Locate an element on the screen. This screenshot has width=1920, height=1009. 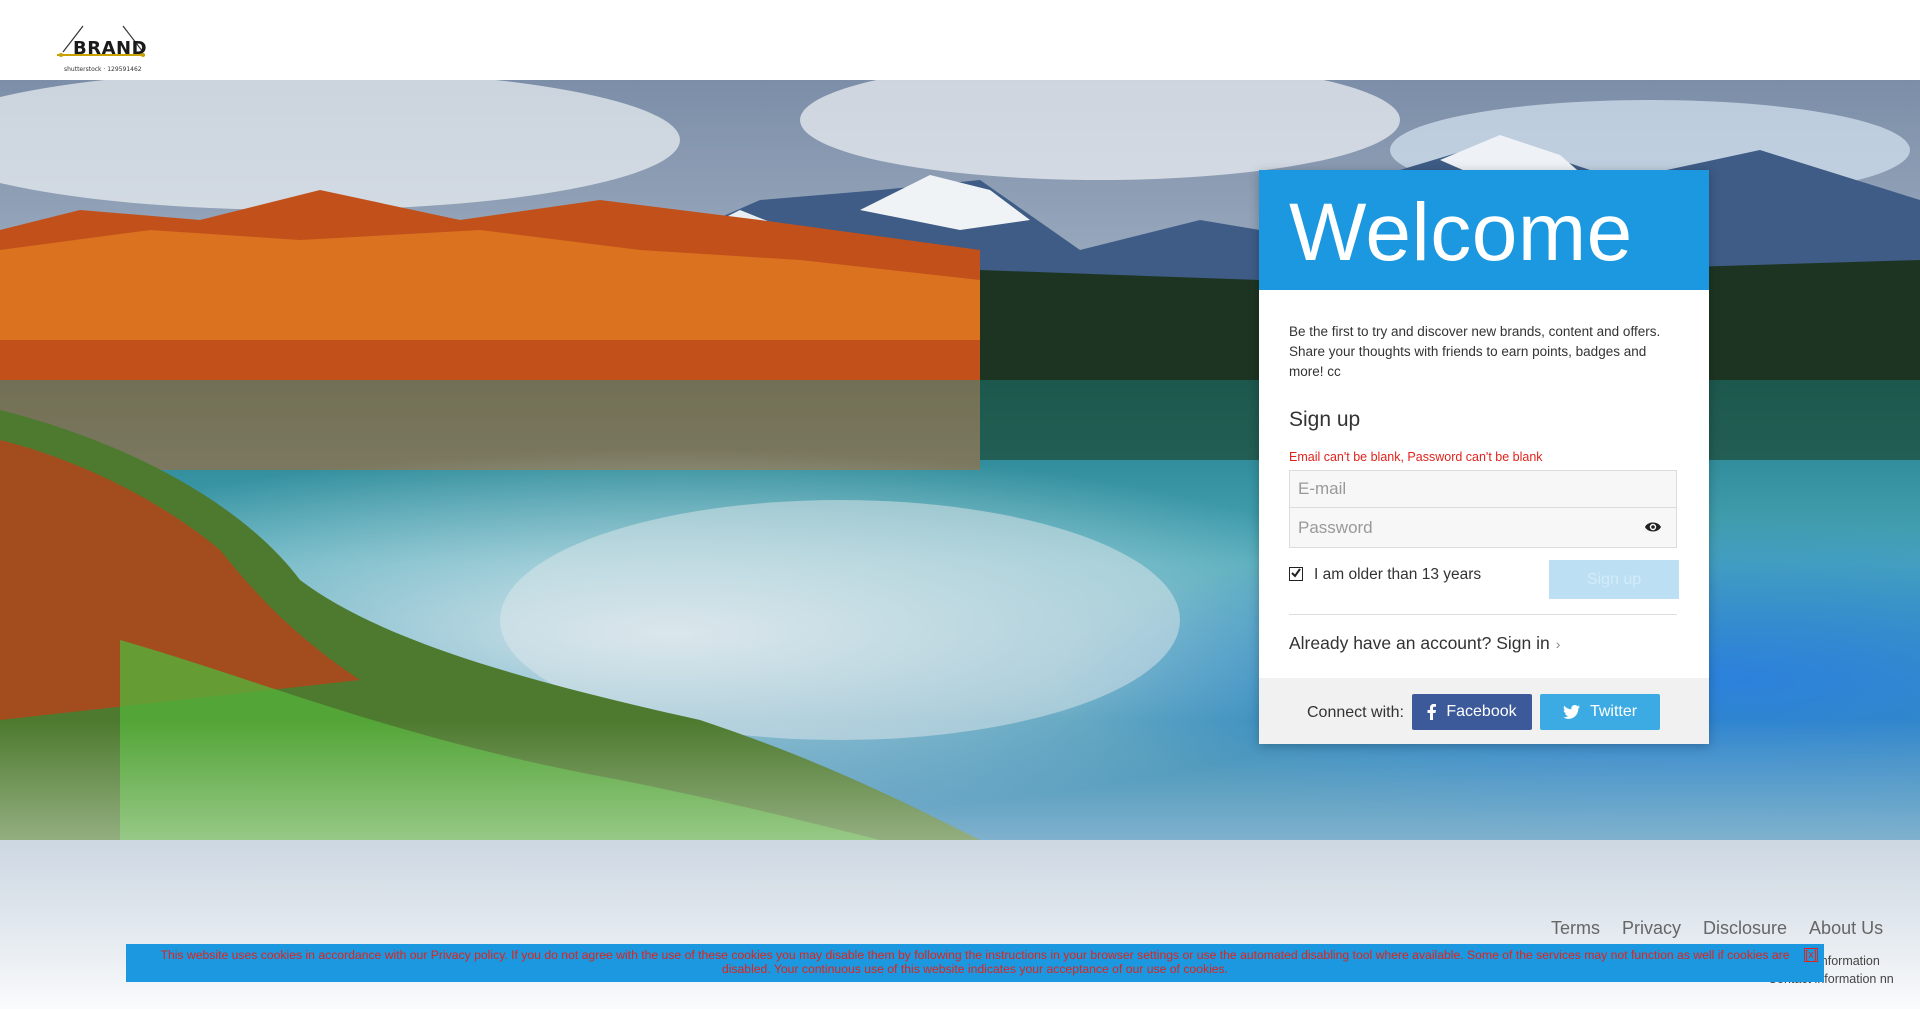
connect-with-label: Connect with: is located at coordinates (1355, 712).